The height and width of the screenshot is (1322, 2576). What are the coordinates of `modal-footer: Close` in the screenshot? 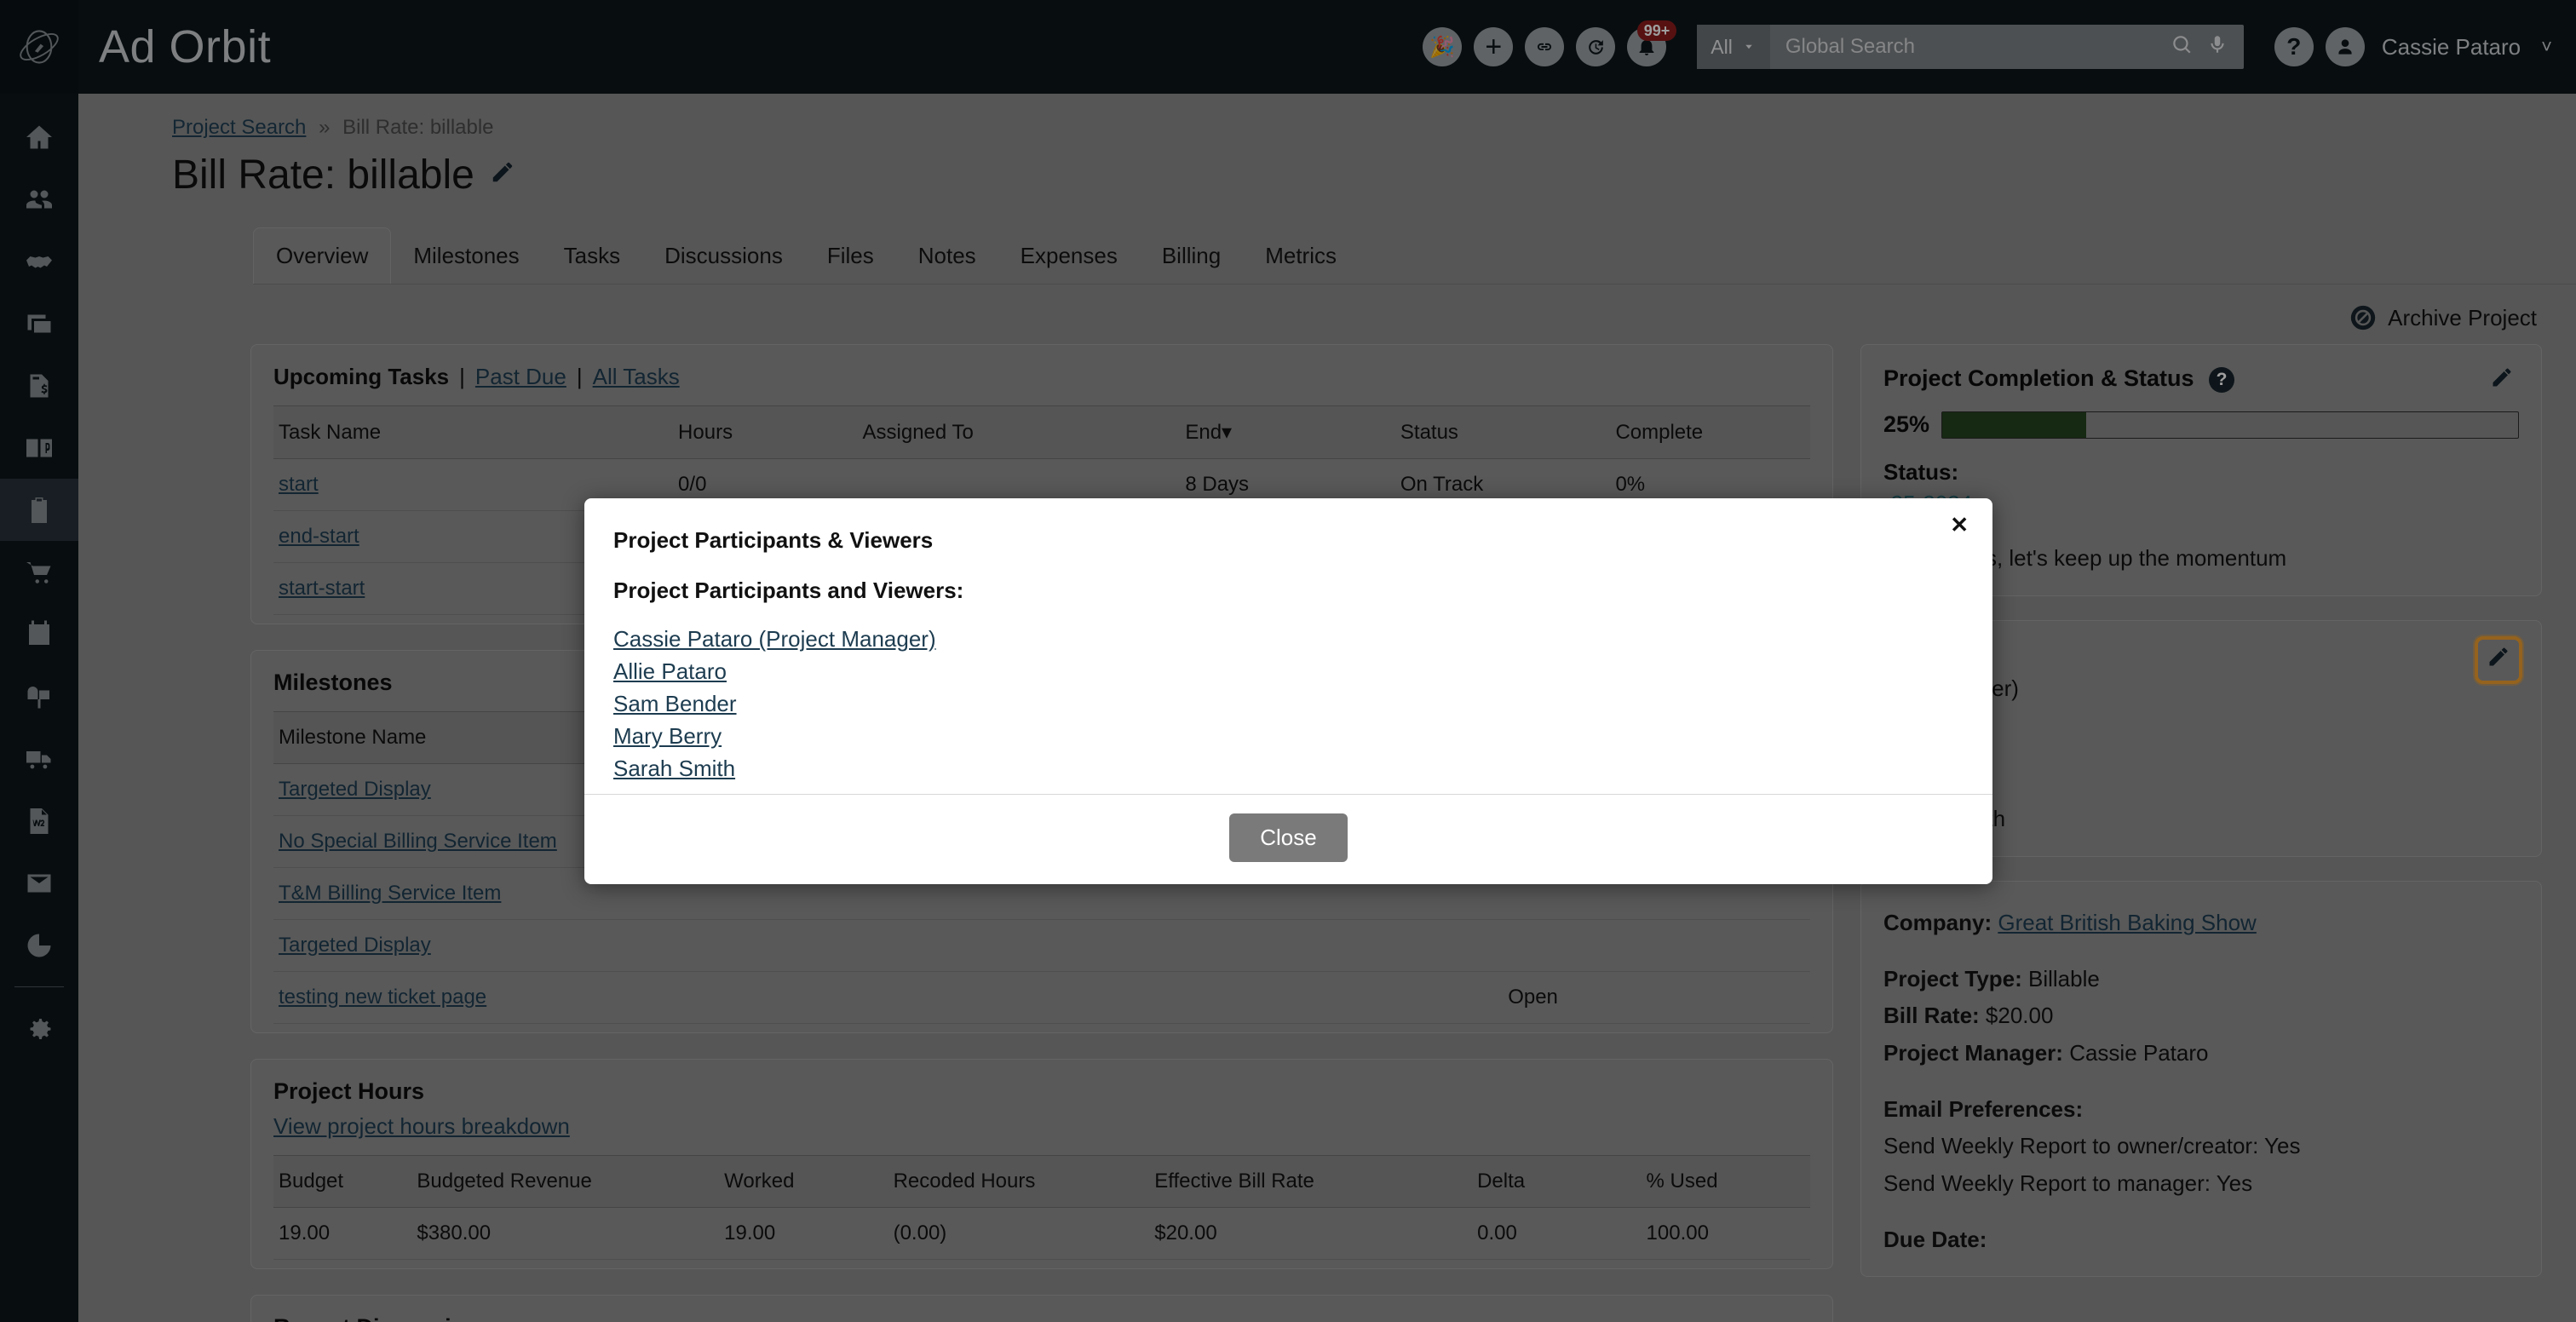 It's located at (1288, 839).